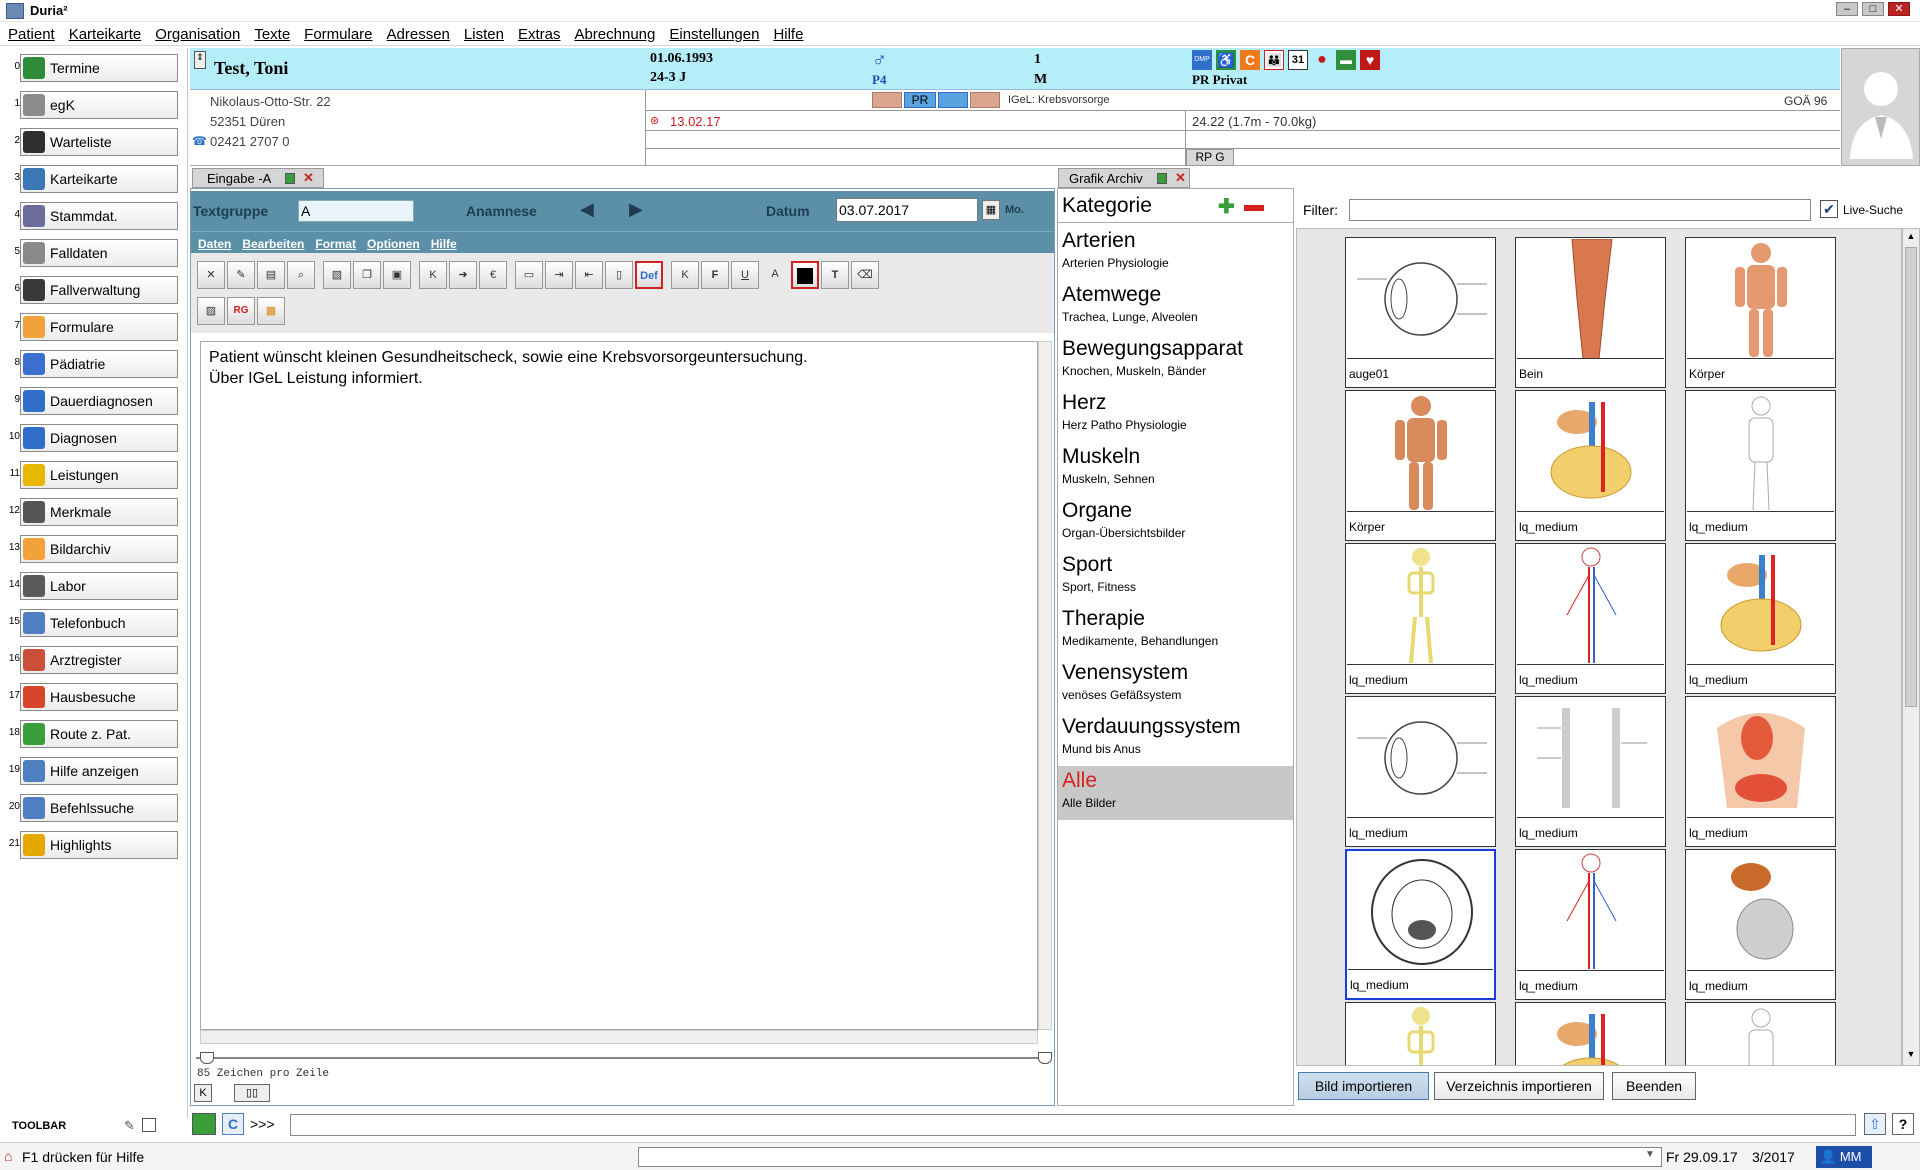  What do you see at coordinates (1420, 312) in the screenshot?
I see `thumbnail: auge01` at bounding box center [1420, 312].